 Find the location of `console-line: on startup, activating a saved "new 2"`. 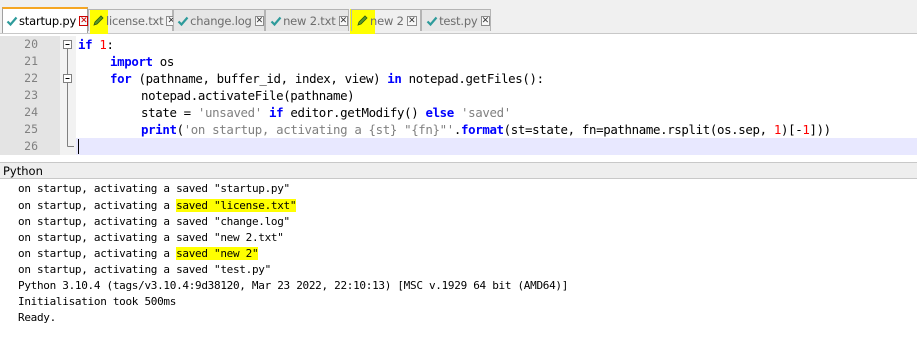

console-line: on startup, activating a saved "new 2" is located at coordinates (138, 253).